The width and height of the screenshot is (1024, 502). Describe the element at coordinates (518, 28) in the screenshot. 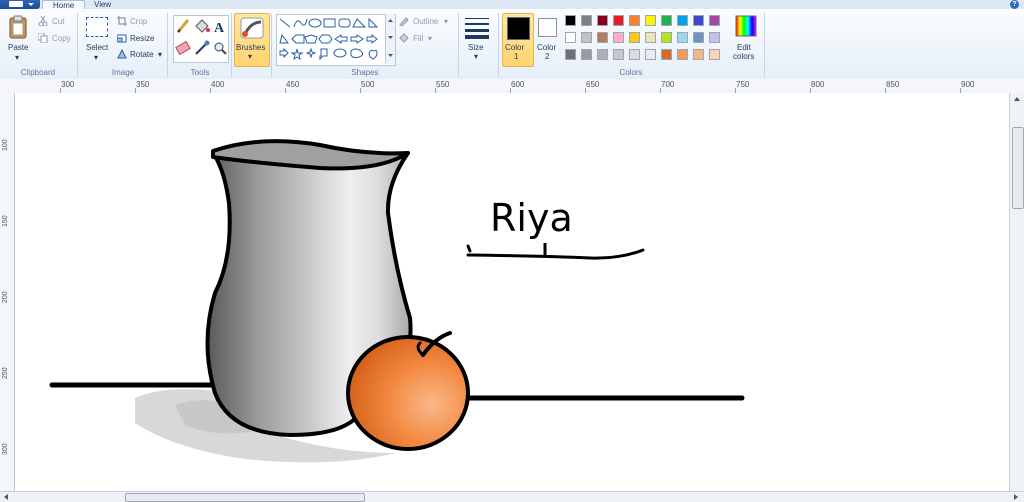

I see `color1-swatch` at that location.